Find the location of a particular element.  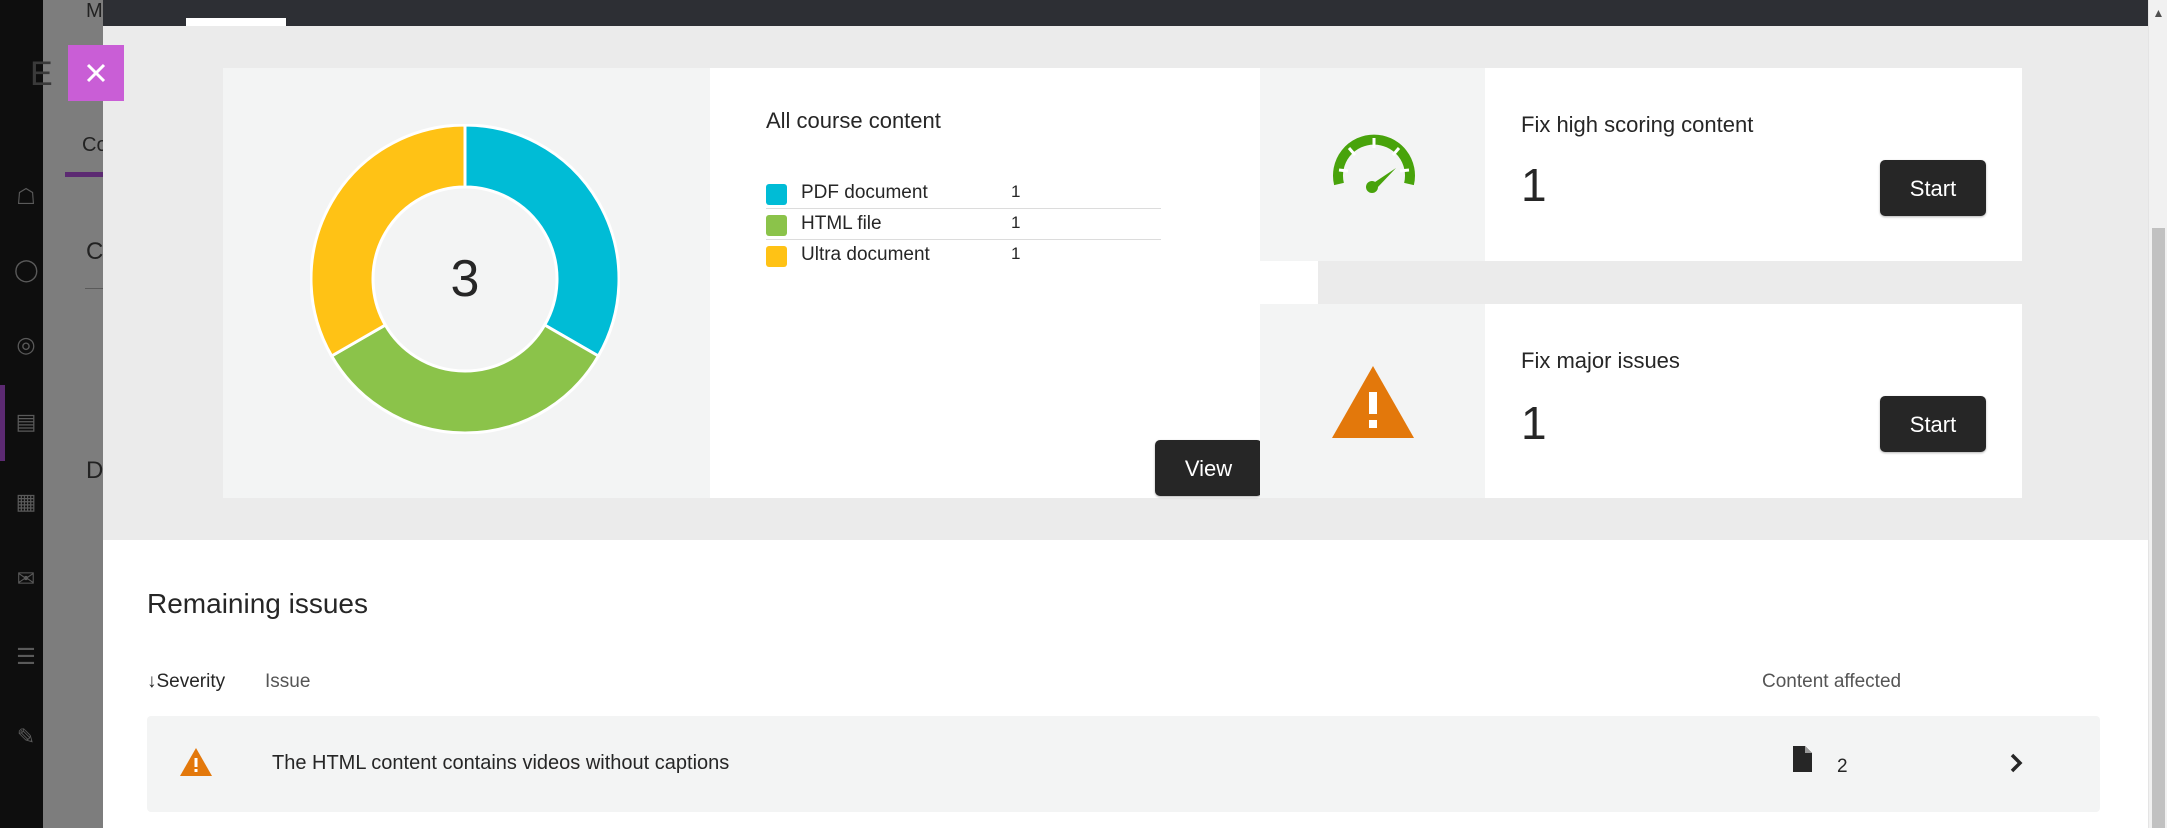

legend-swatch-html is located at coordinates (776, 225).